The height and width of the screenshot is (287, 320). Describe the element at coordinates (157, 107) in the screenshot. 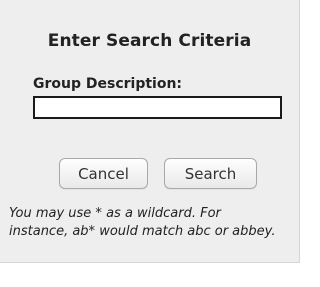

I see `group-description-input` at that location.